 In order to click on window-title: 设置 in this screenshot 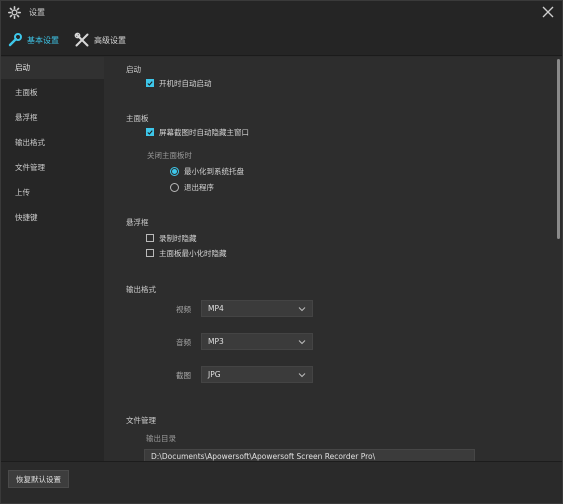, I will do `click(37, 12)`.